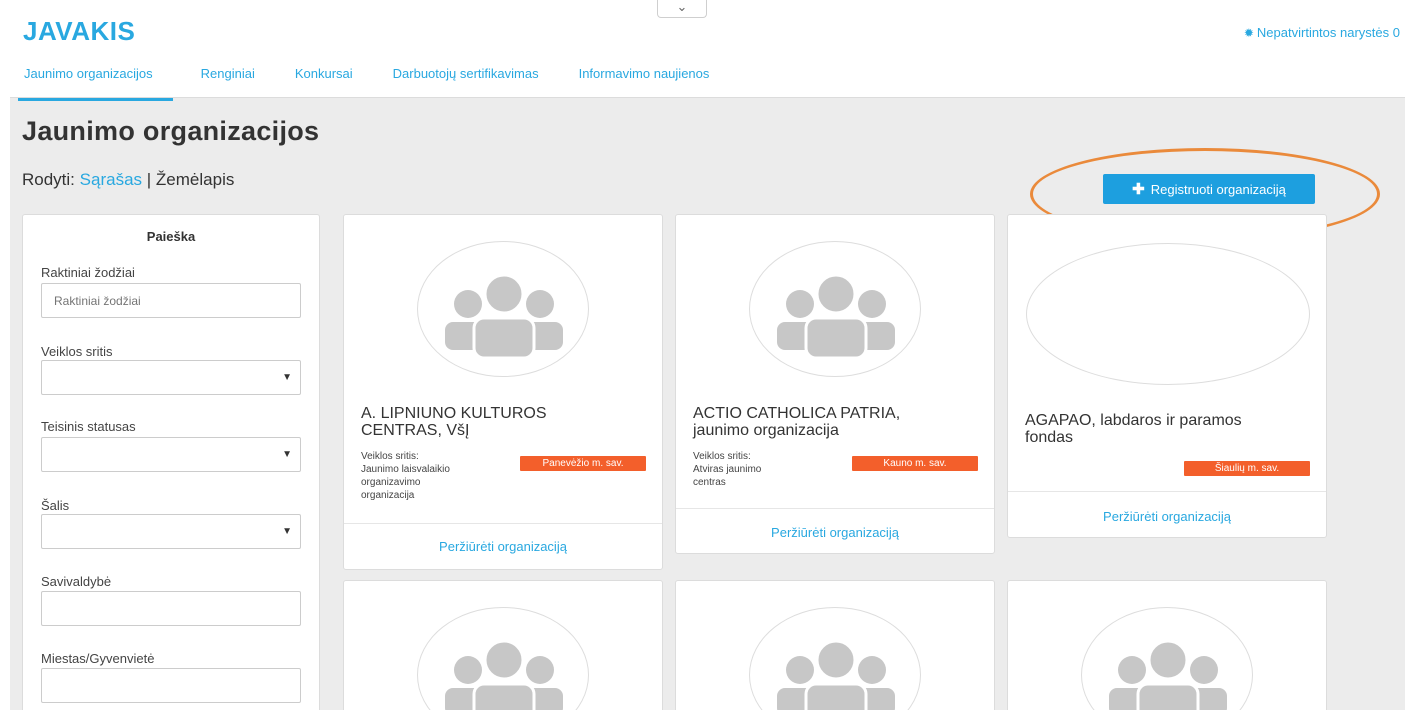 The height and width of the screenshot is (710, 1405). What do you see at coordinates (195, 179) in the screenshot?
I see `view-map-link: Žemėlapis` at bounding box center [195, 179].